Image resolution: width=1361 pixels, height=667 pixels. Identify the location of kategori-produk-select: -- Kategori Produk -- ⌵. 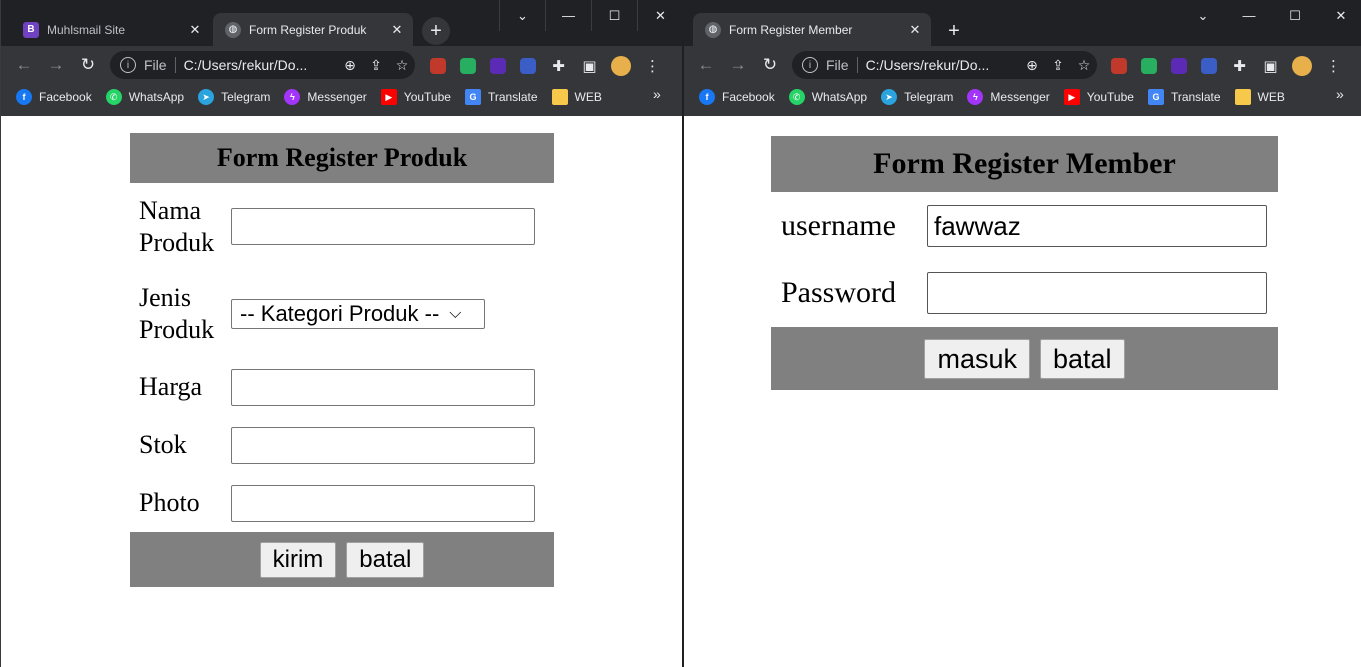
(358, 314).